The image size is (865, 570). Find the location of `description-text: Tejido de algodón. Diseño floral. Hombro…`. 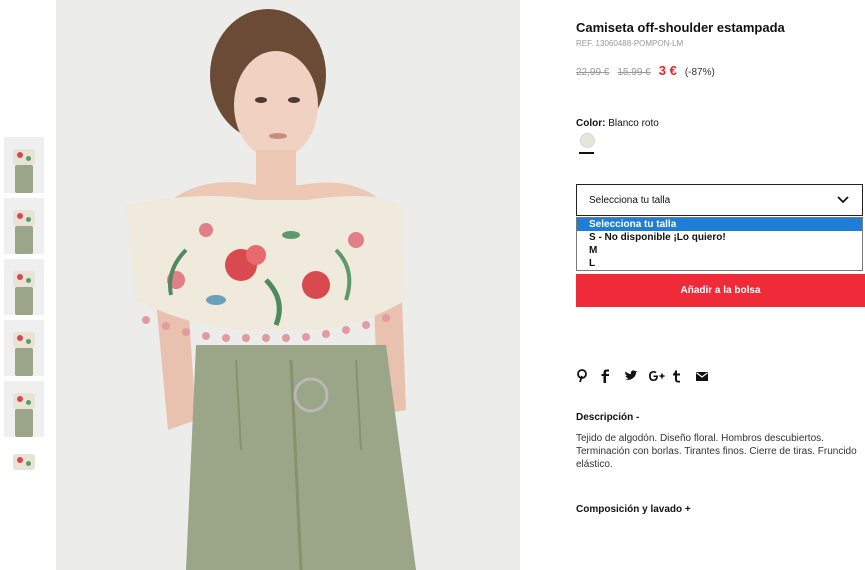

description-text: Tejido de algodón. Diseño floral. Hombro… is located at coordinates (716, 451).